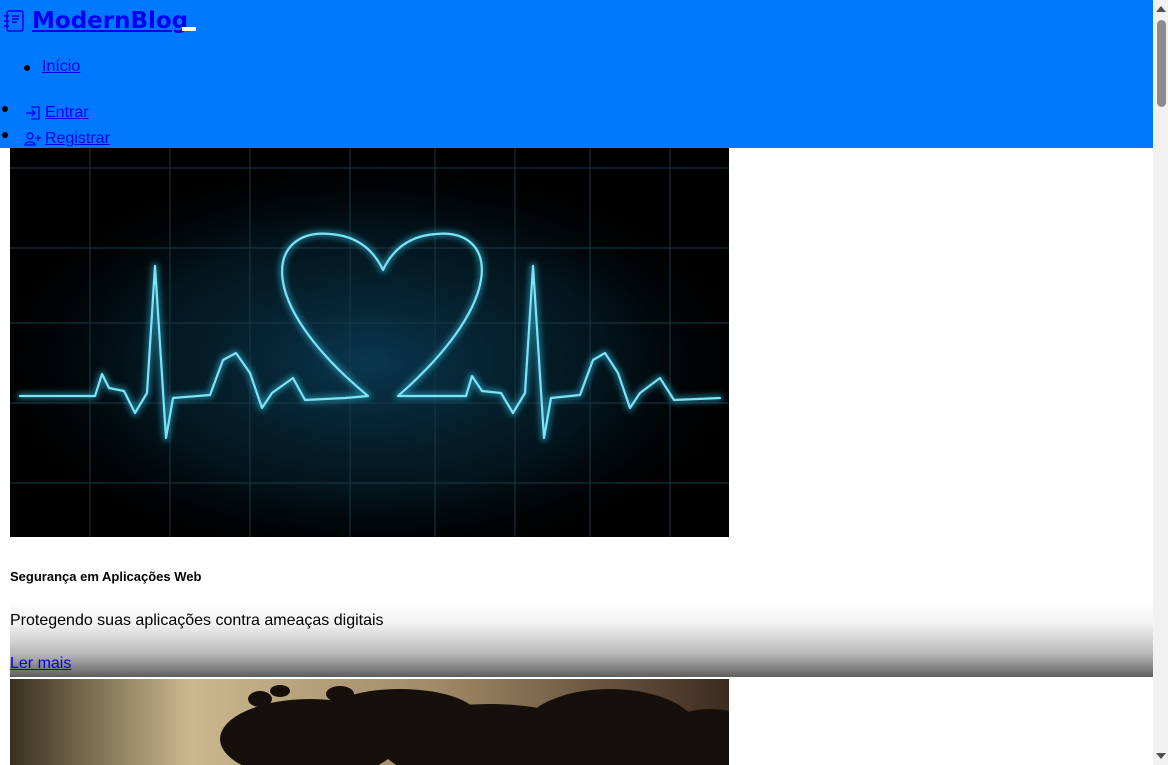  I want to click on nav-link-inicio: Início, so click(61, 66).